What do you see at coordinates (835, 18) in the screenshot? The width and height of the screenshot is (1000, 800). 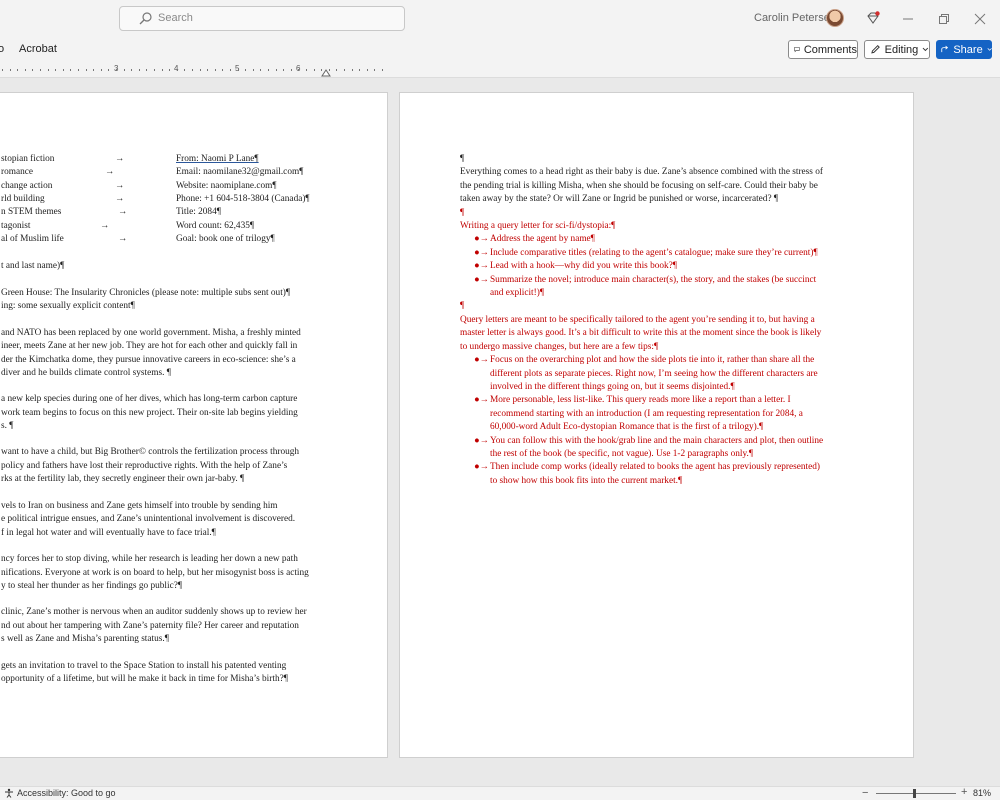 I see `avatar` at bounding box center [835, 18].